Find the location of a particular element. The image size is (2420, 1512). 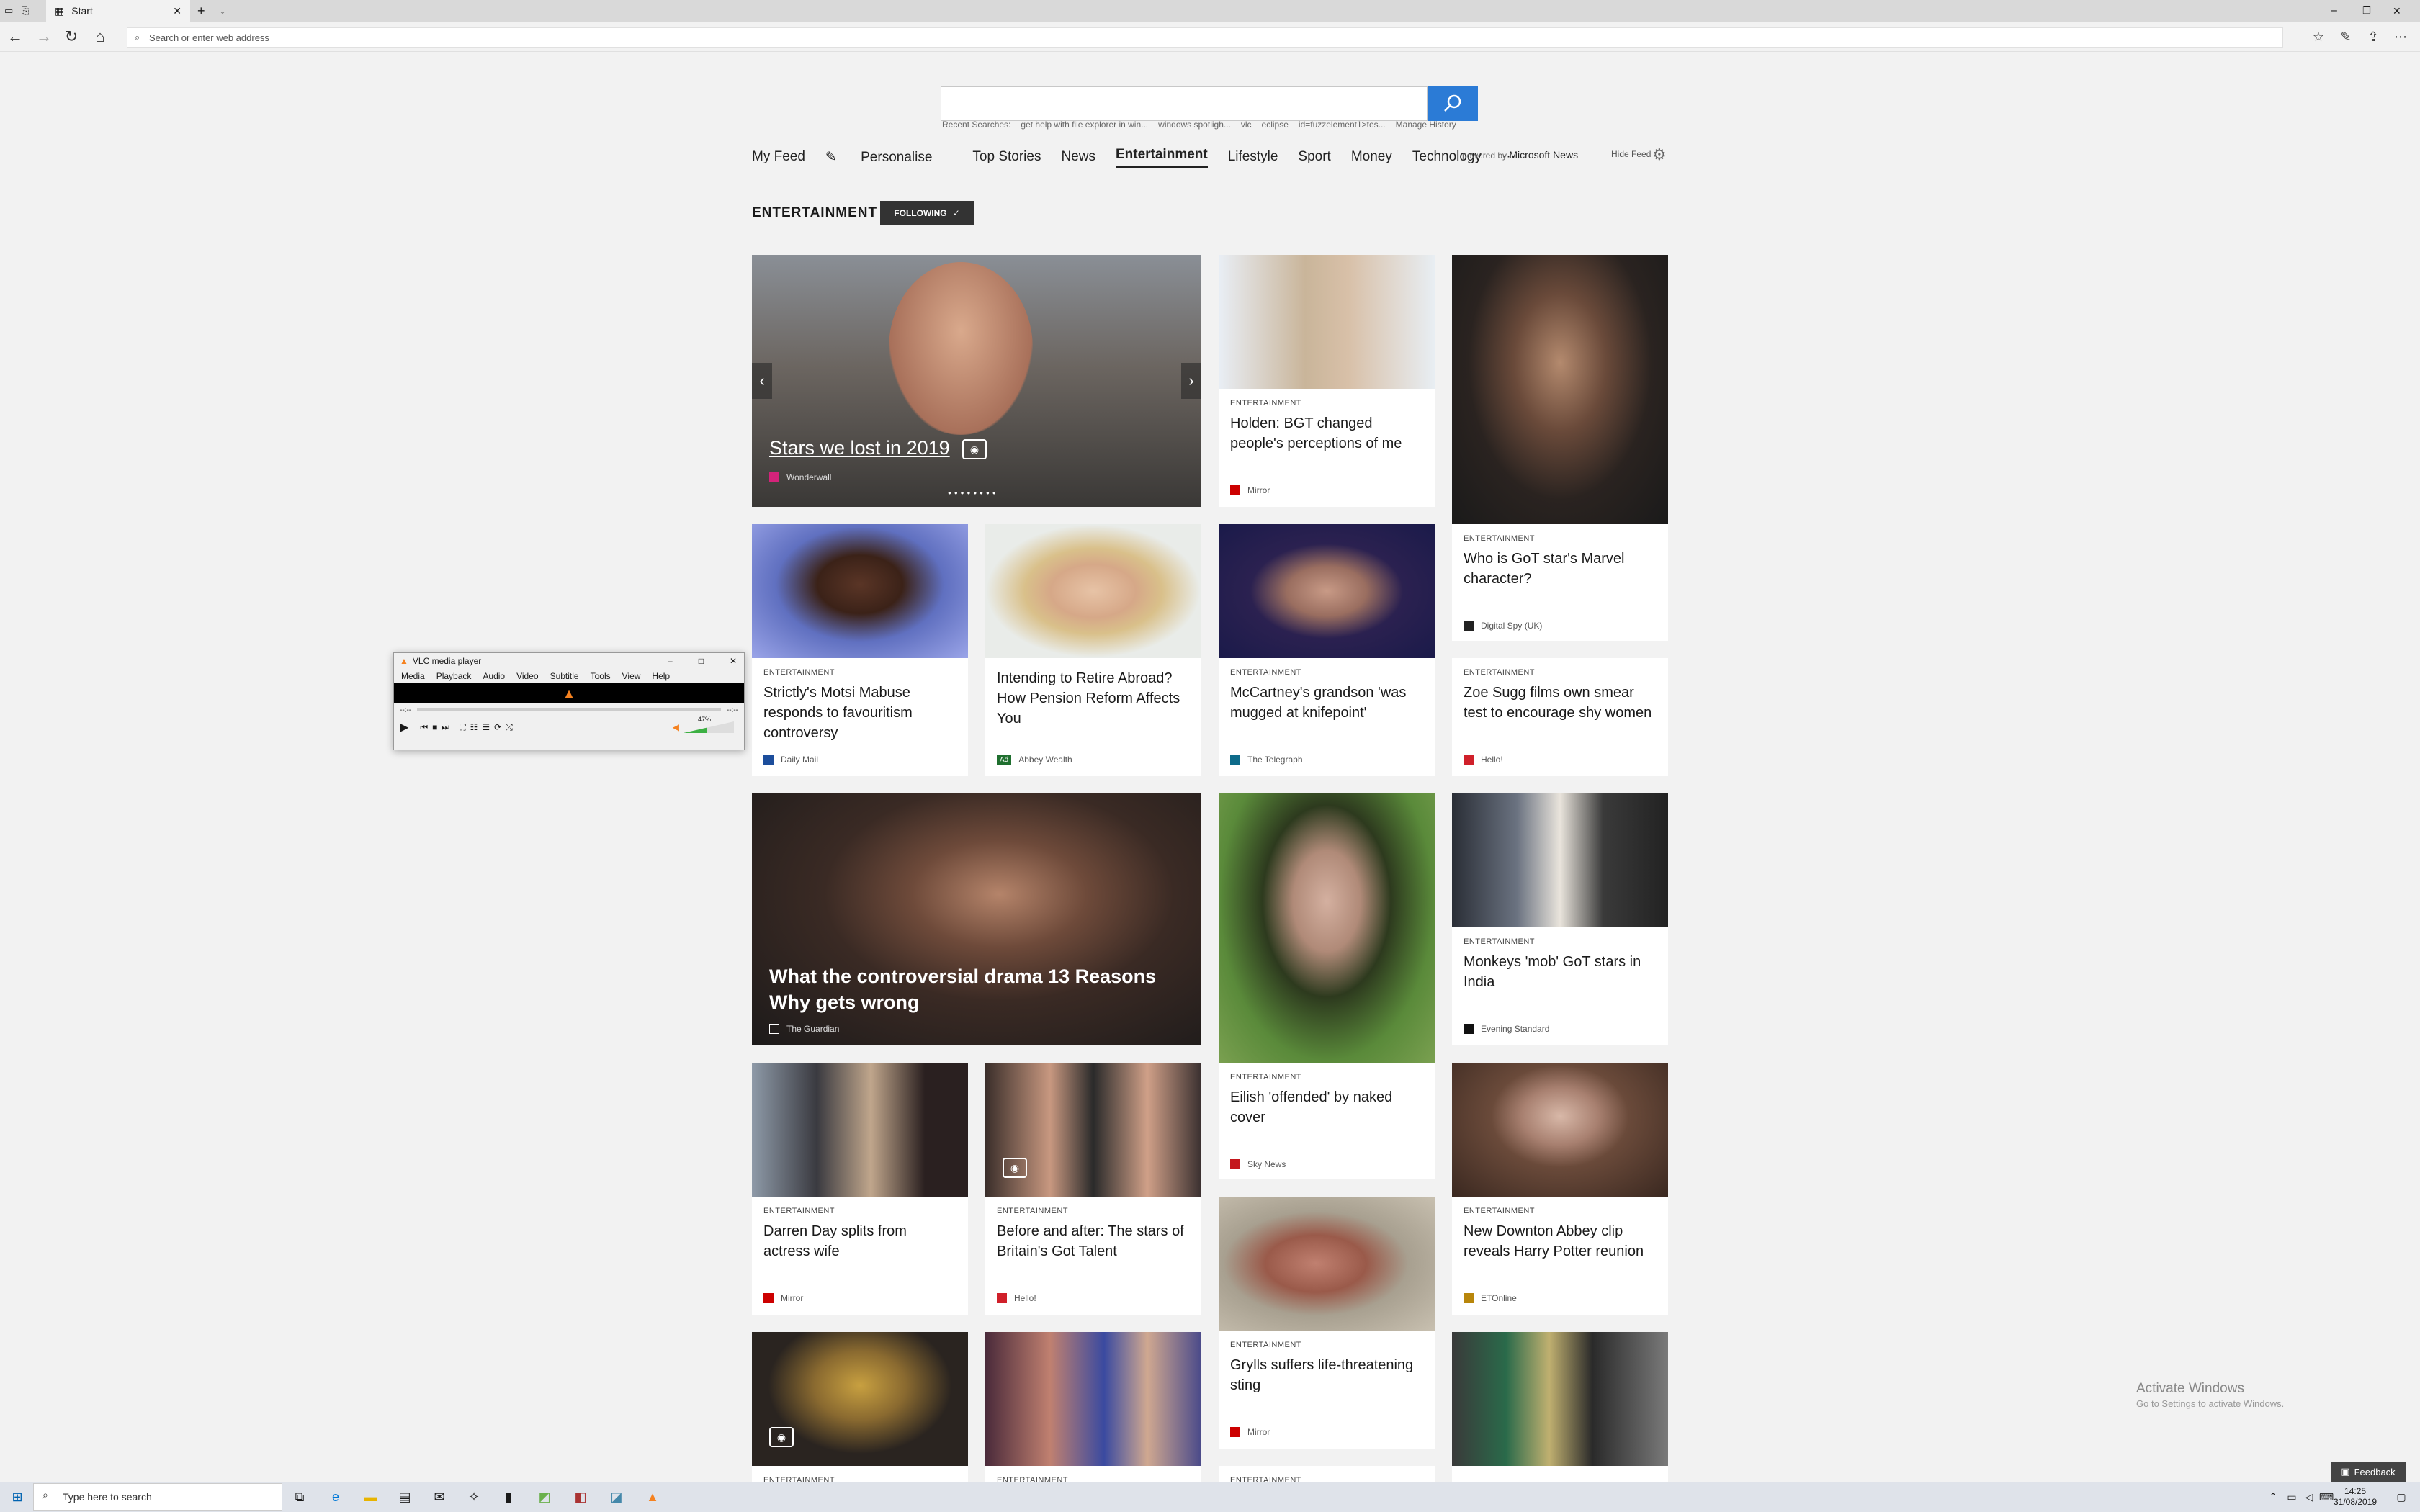

favorites-icon: ☆ is located at coordinates (2318, 37).